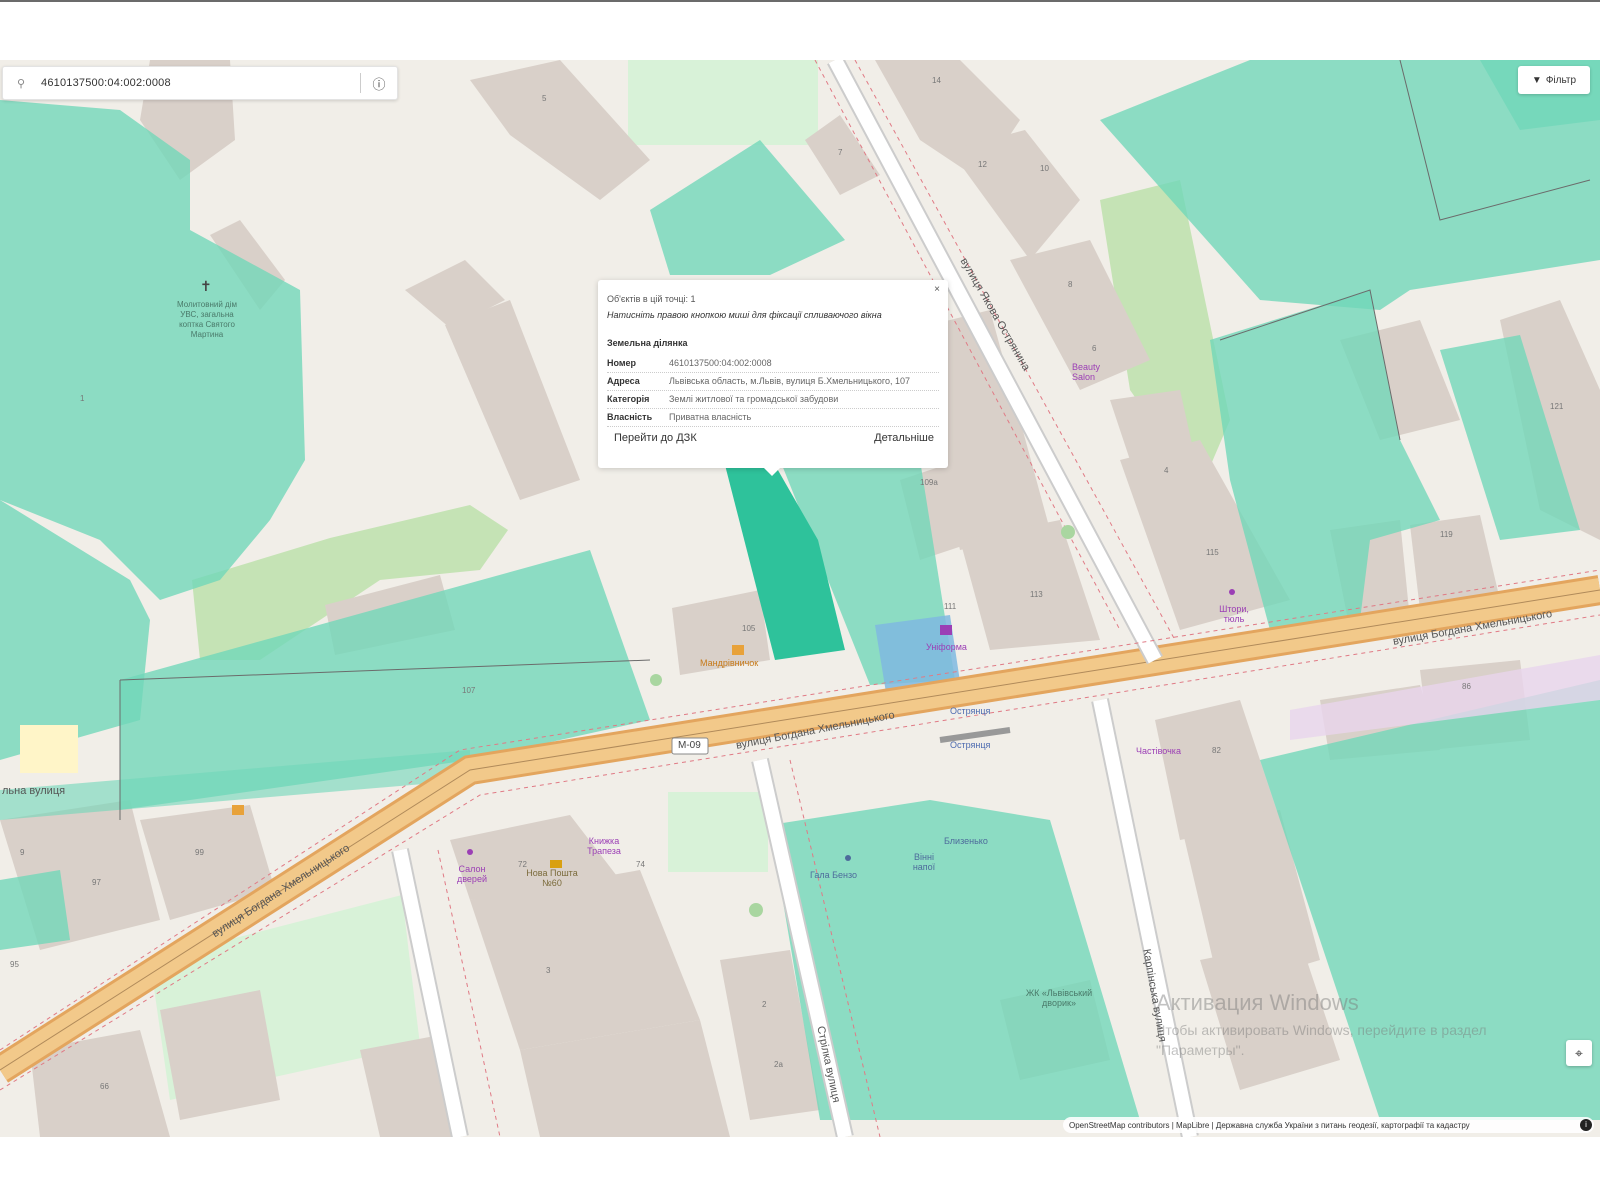  Describe the element at coordinates (1059, 998) in the screenshot. I see `poi-label-zhk: ЖК «Львівський дворик»` at that location.